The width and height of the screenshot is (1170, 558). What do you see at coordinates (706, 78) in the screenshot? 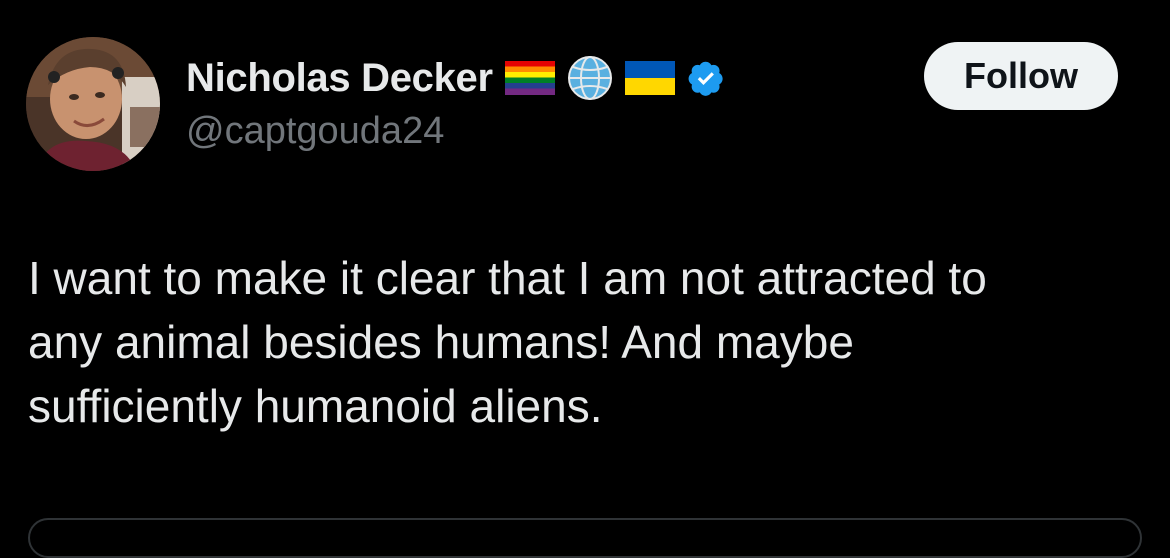
I see `verified-badge-icon` at bounding box center [706, 78].